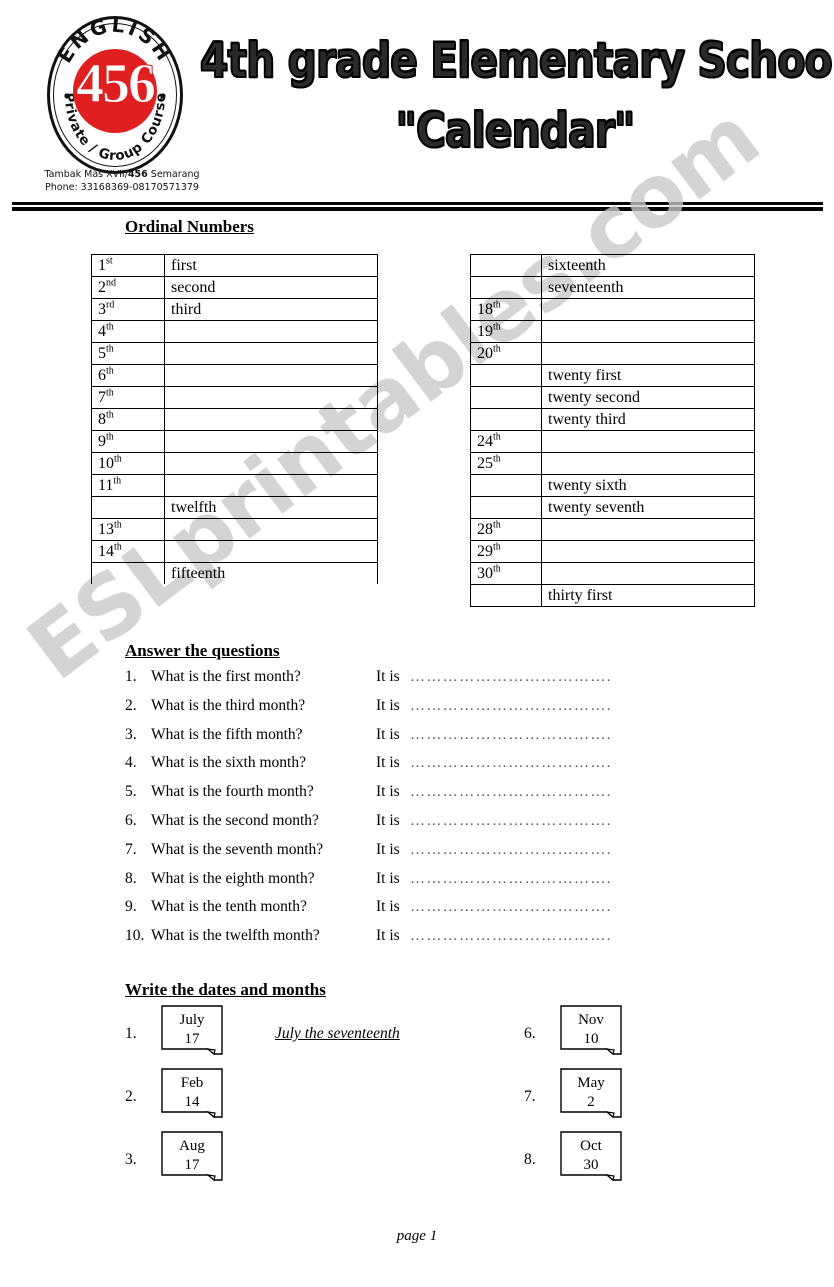 The width and height of the screenshot is (834, 1287). Describe the element at coordinates (228, 763) in the screenshot. I see `question-text: What is the sixth month?` at that location.